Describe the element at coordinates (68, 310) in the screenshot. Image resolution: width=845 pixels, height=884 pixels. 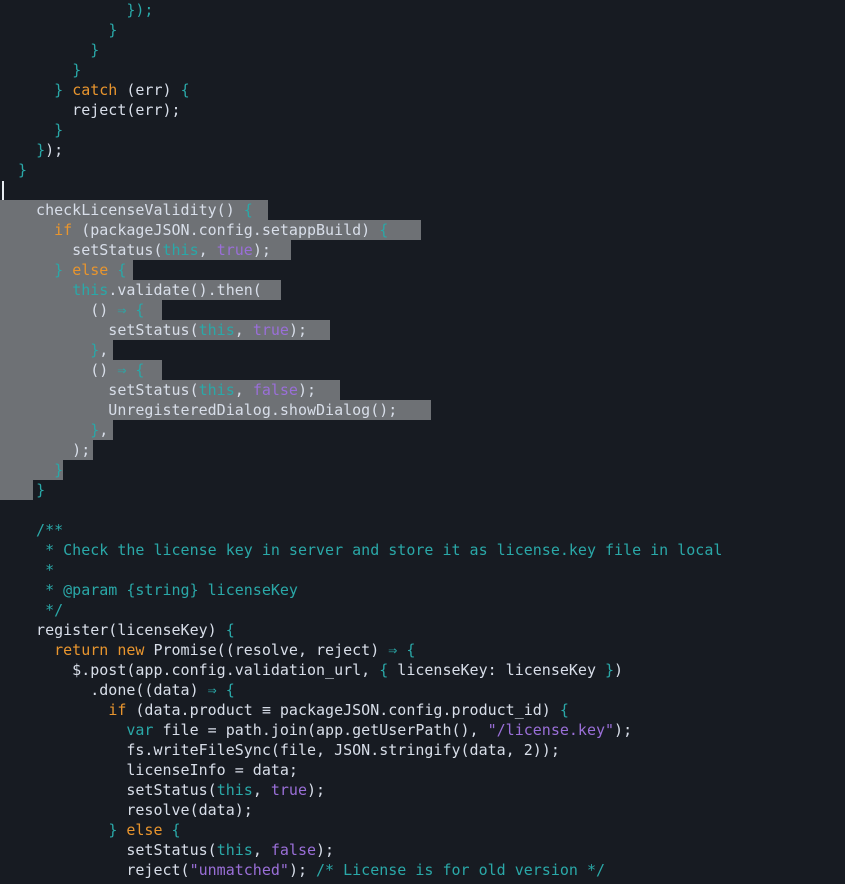
I see `code-token: ()` at that location.